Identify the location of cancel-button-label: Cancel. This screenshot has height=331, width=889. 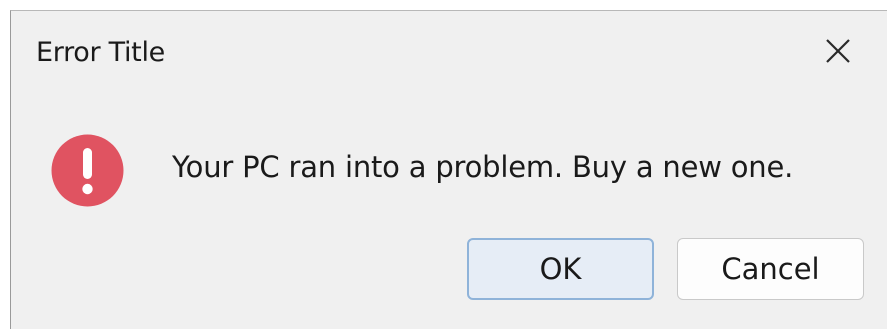
(770, 269).